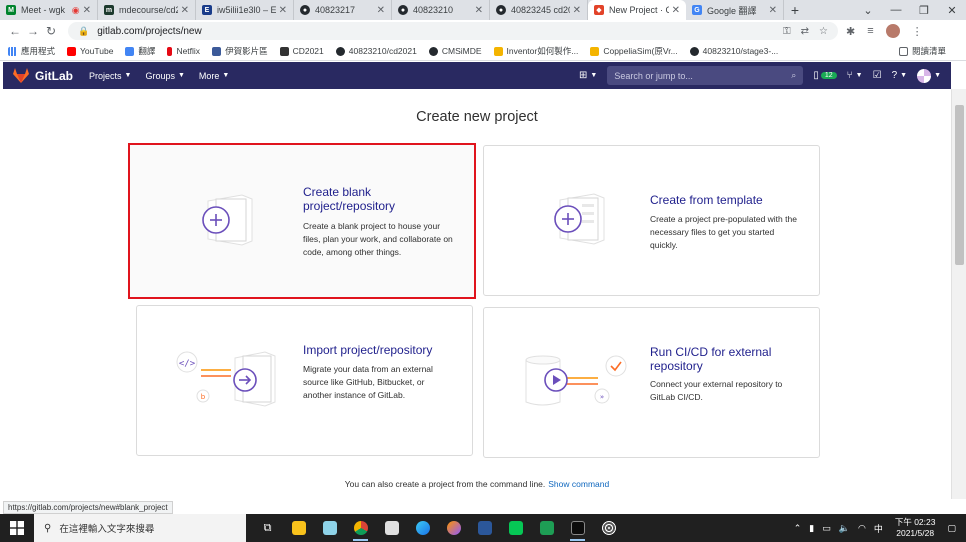 The width and height of the screenshot is (966, 542). I want to click on page-title: Create new project, so click(477, 117).